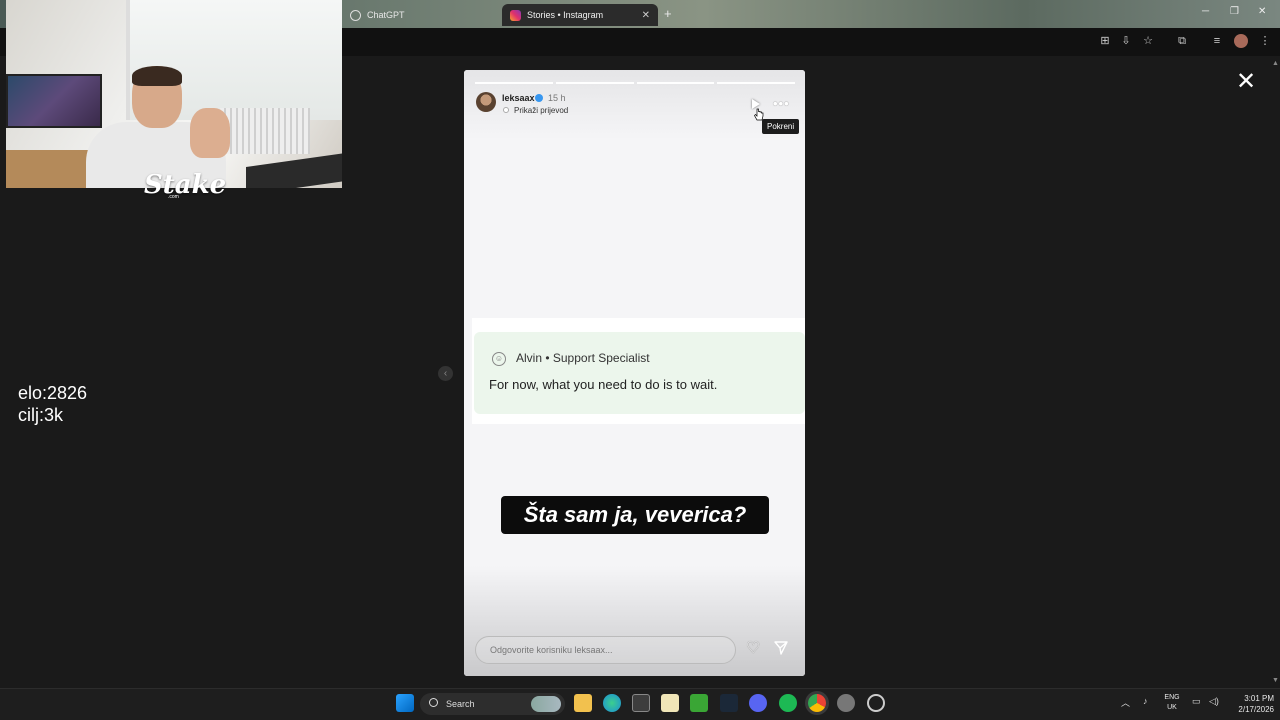 Image resolution: width=1280 pixels, height=720 pixels. What do you see at coordinates (210, 133) in the screenshot?
I see `streamer-hand` at bounding box center [210, 133].